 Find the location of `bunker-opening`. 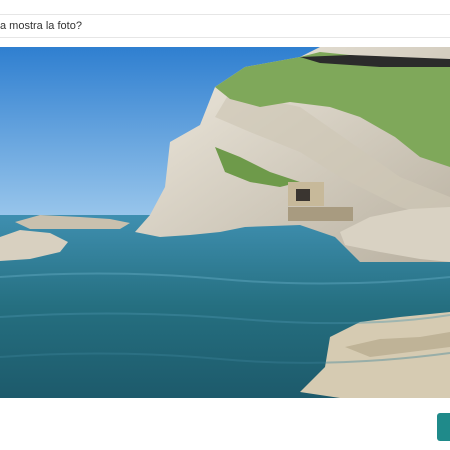

bunker-opening is located at coordinates (303, 195).